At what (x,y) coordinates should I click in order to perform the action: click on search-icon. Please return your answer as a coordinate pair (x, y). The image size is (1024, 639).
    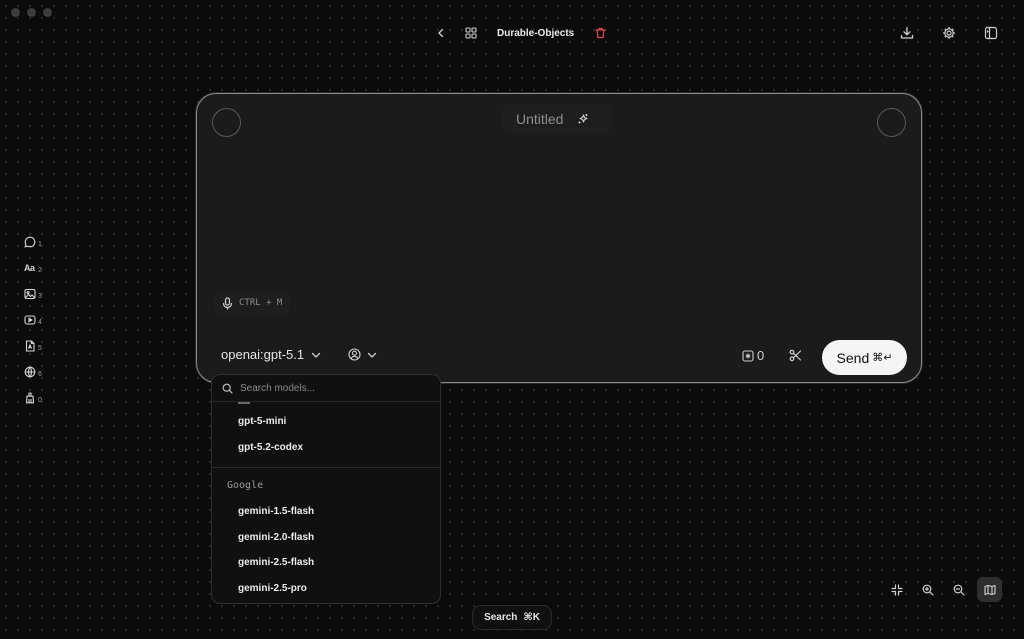
    Looking at the image, I should click on (227, 388).